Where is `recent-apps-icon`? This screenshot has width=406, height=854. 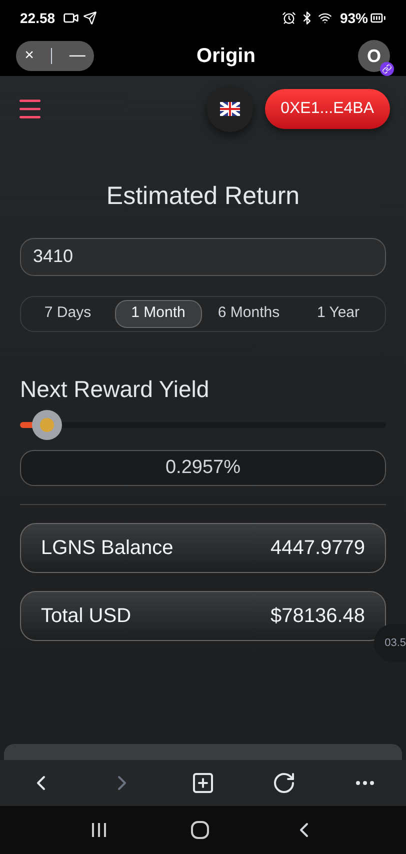 recent-apps-icon is located at coordinates (99, 830).